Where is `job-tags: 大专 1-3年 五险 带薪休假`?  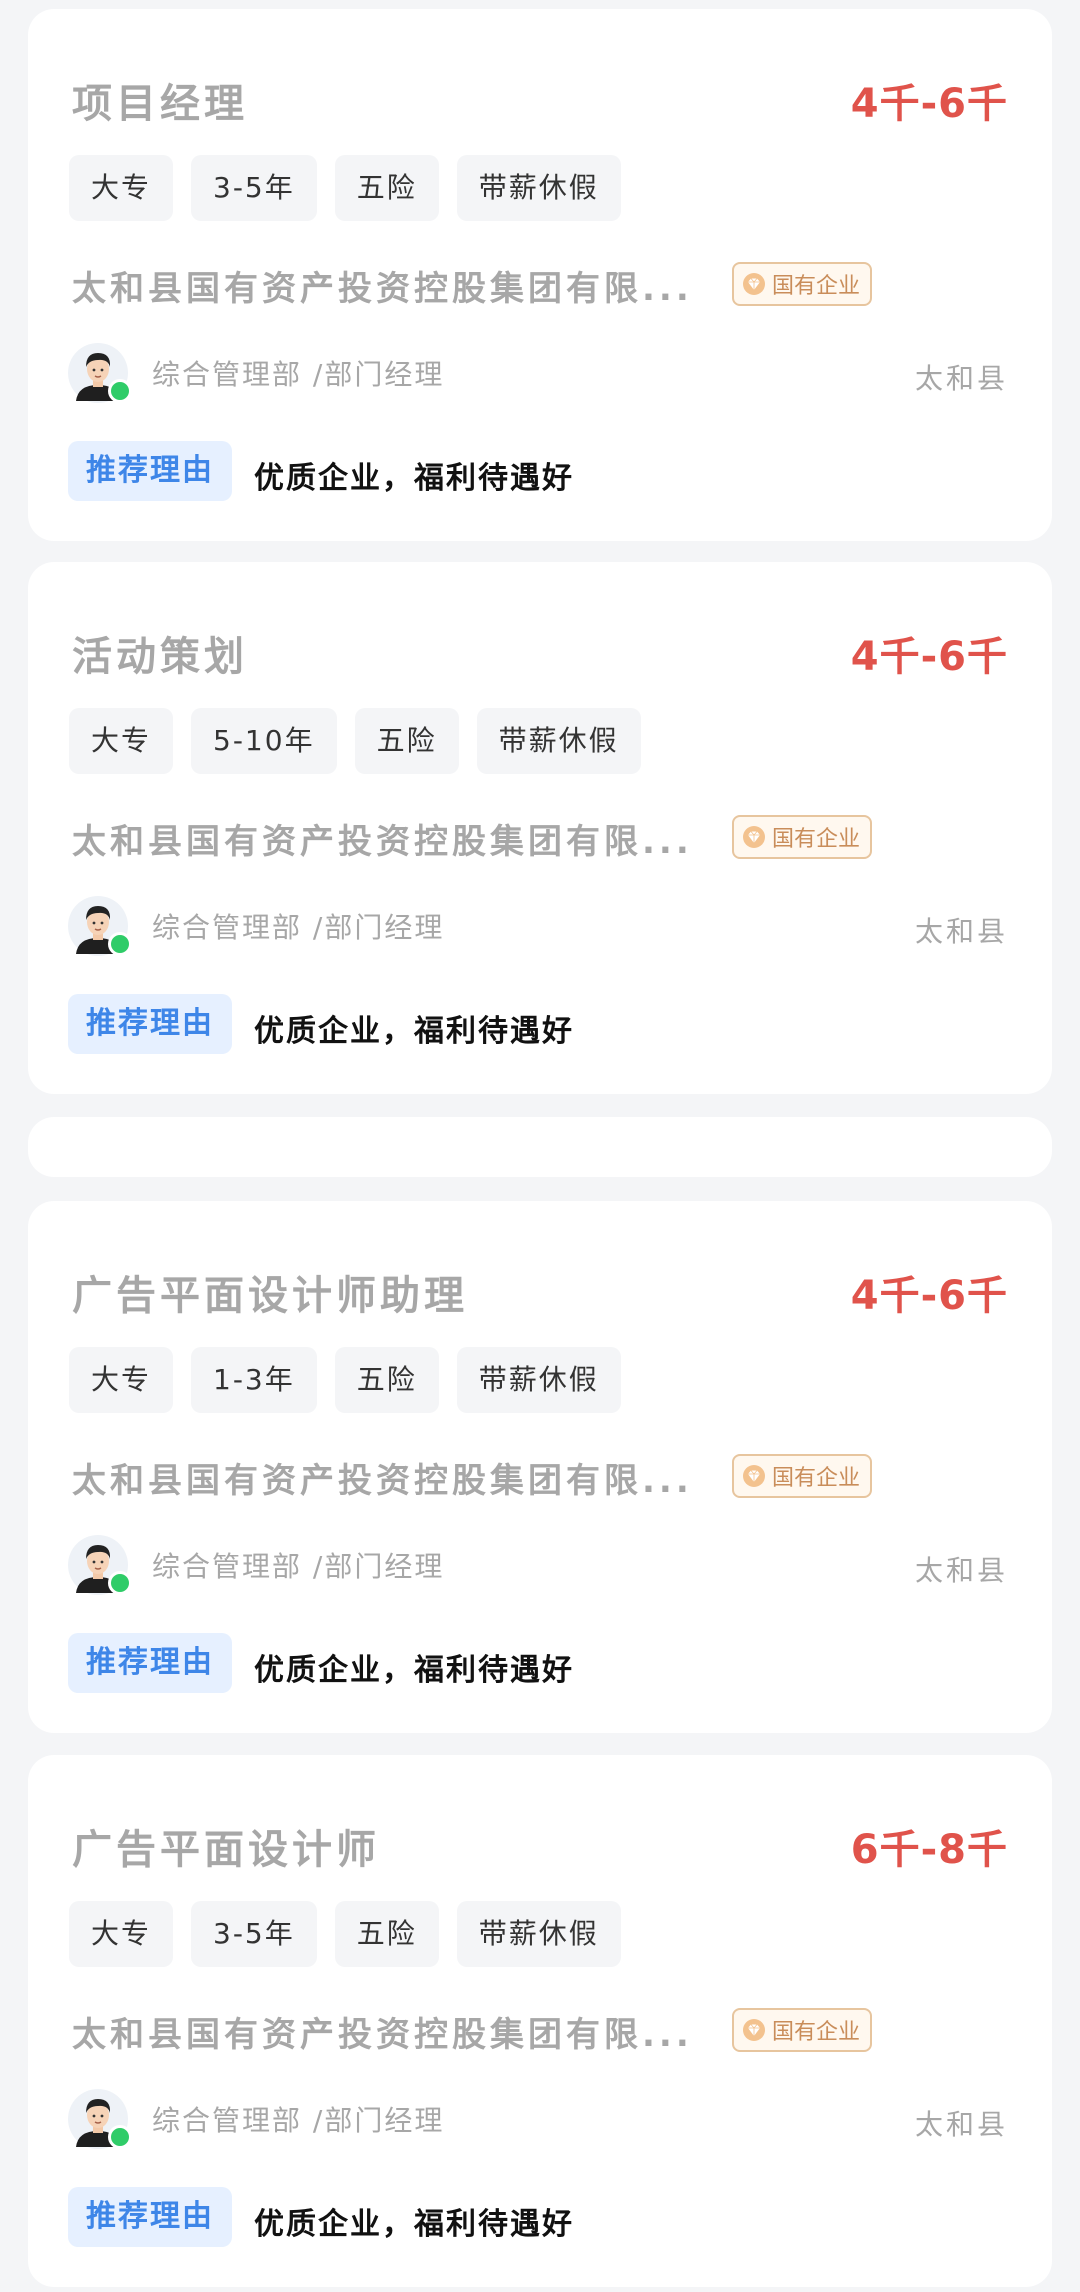 job-tags: 大专 1-3年 五险 带薪休假 is located at coordinates (345, 1380).